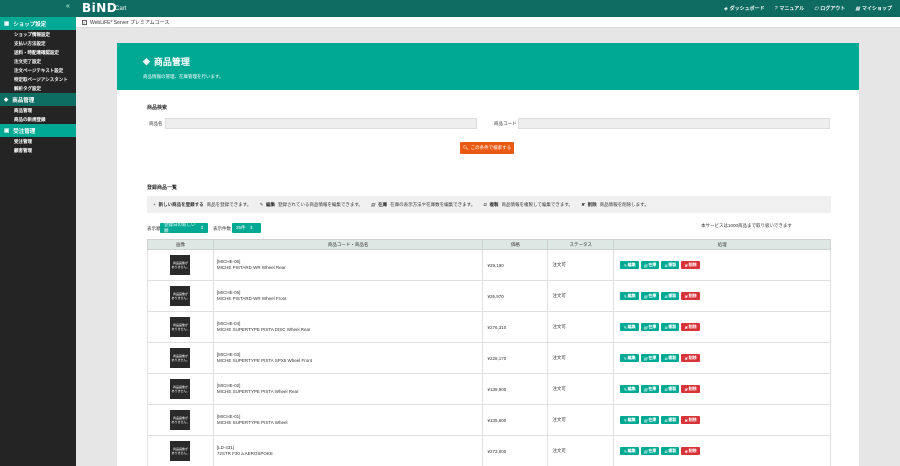  I want to click on sidebar-group-order-management: ▣ 受注管理, so click(38, 130).